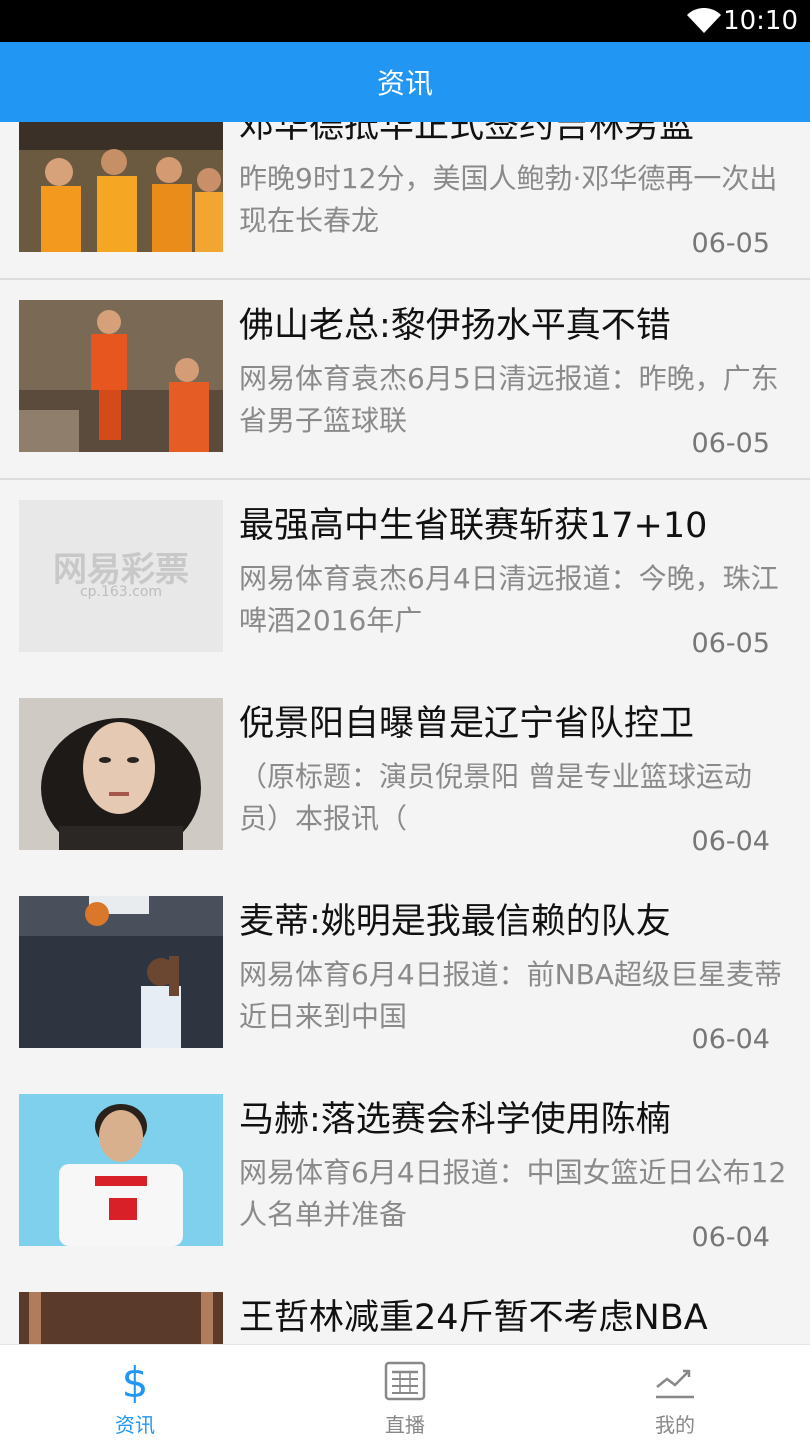  I want to click on tab-label: 我的, so click(675, 1425).